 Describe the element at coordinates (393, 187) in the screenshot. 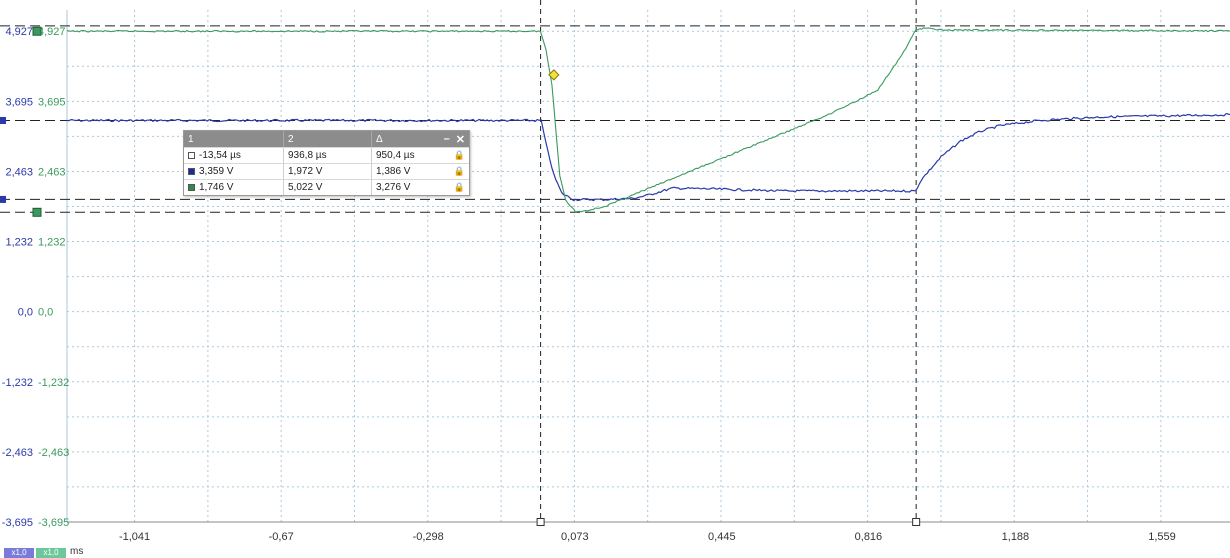

I see `row-green-delta: 3,276 V` at that location.